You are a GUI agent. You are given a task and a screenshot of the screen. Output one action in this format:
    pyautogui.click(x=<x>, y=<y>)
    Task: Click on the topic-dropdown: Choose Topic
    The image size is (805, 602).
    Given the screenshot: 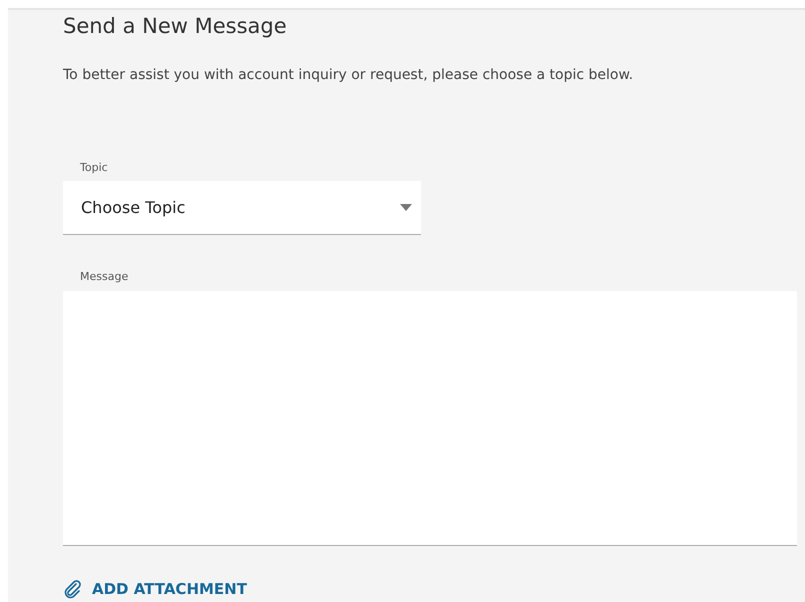 What is the action you would take?
    pyautogui.click(x=242, y=208)
    